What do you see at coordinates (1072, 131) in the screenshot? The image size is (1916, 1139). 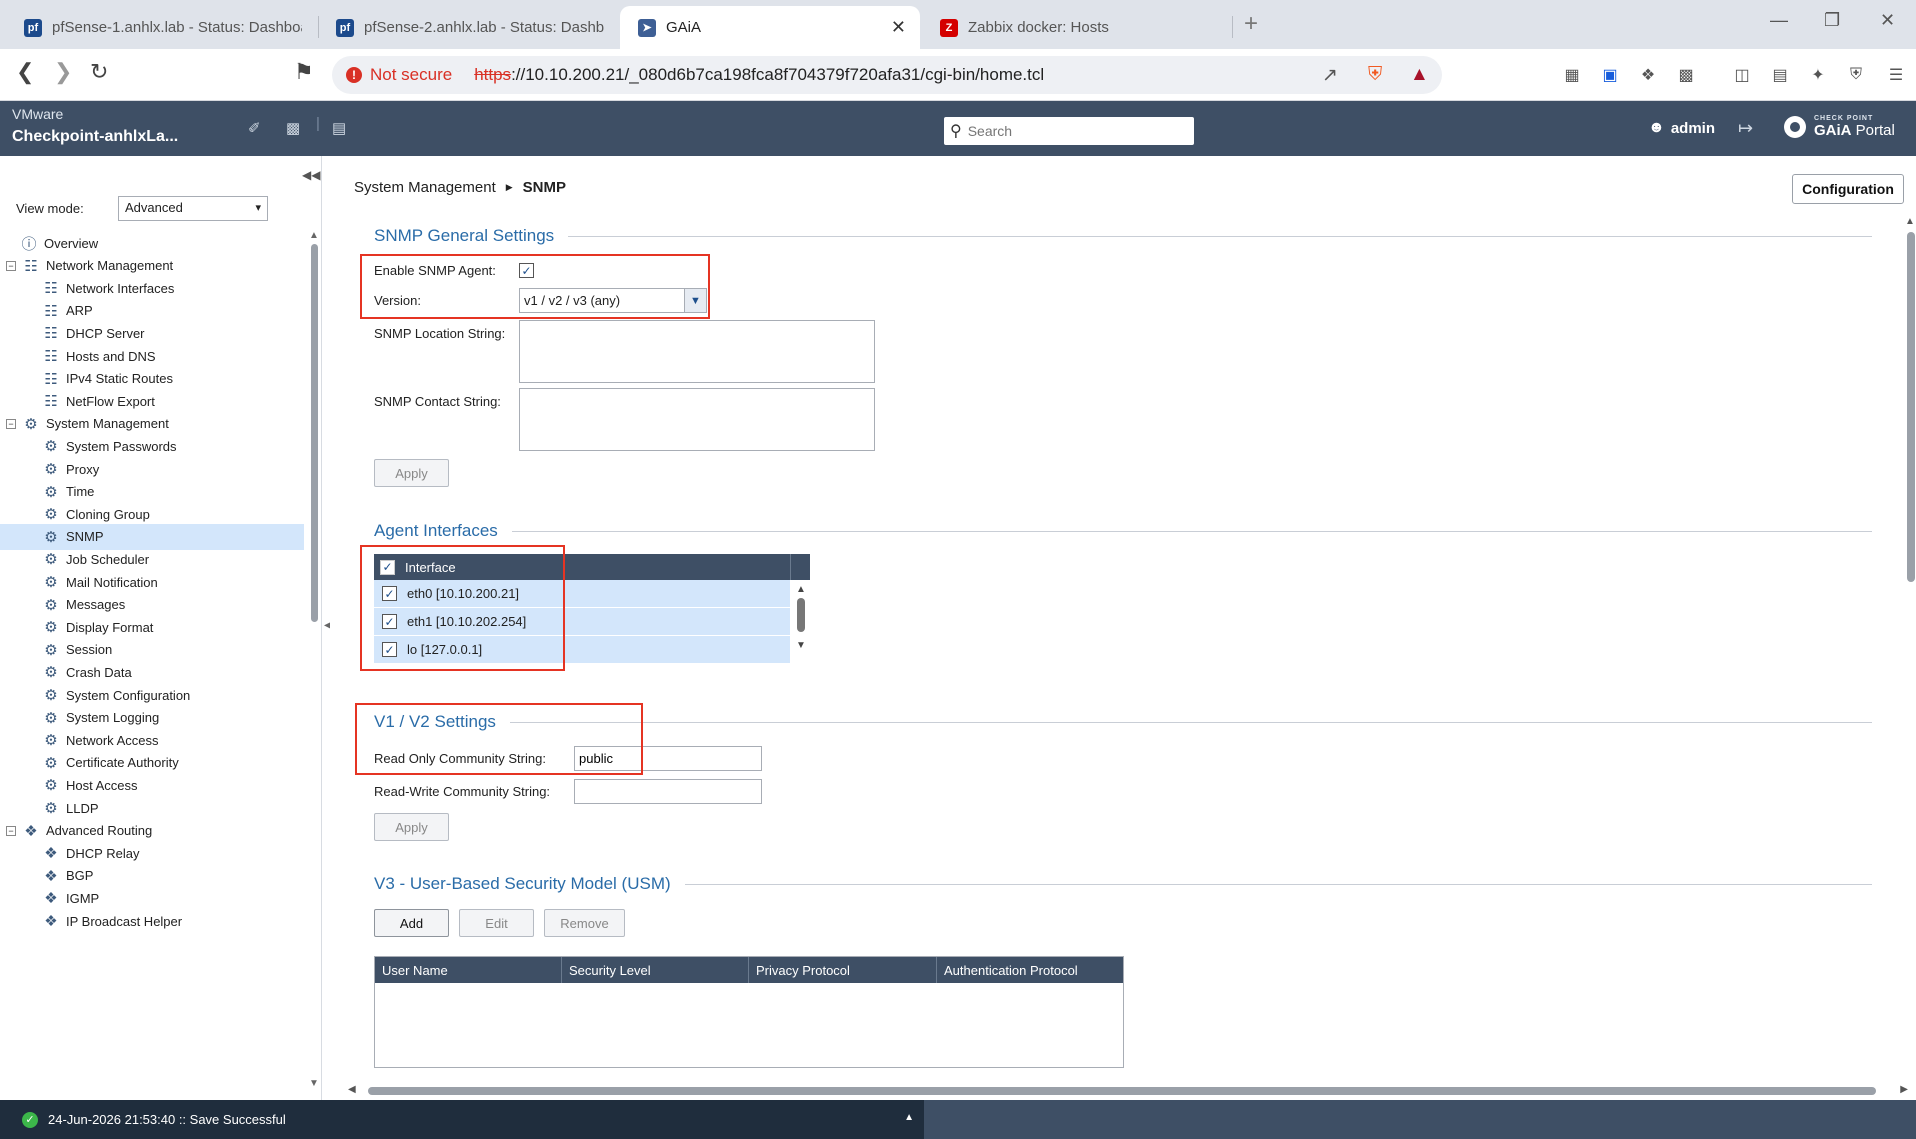 I see `search-input` at bounding box center [1072, 131].